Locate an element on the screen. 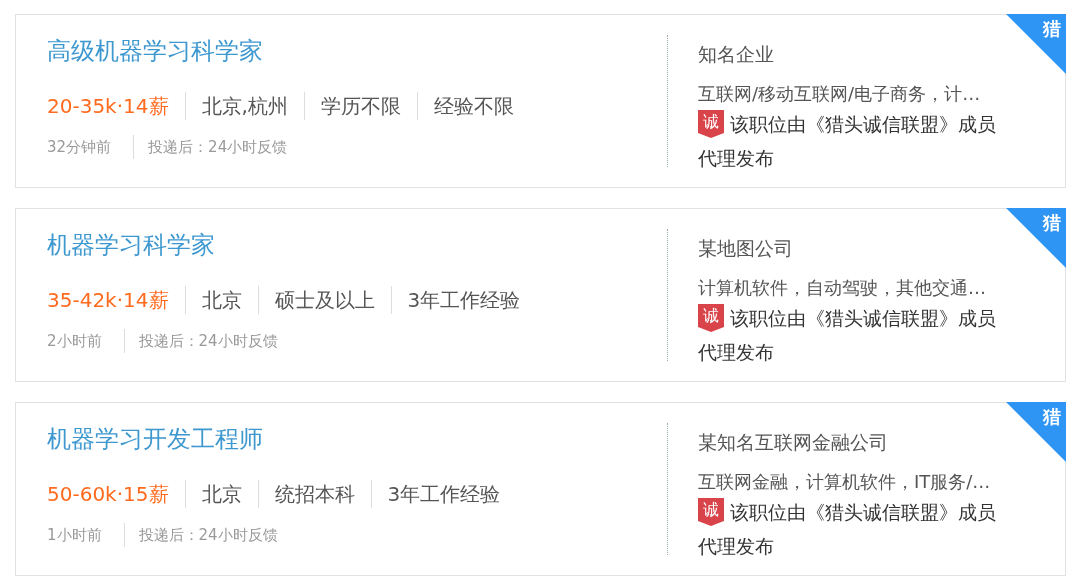  salary: 20-35k·14薪 is located at coordinates (108, 106).